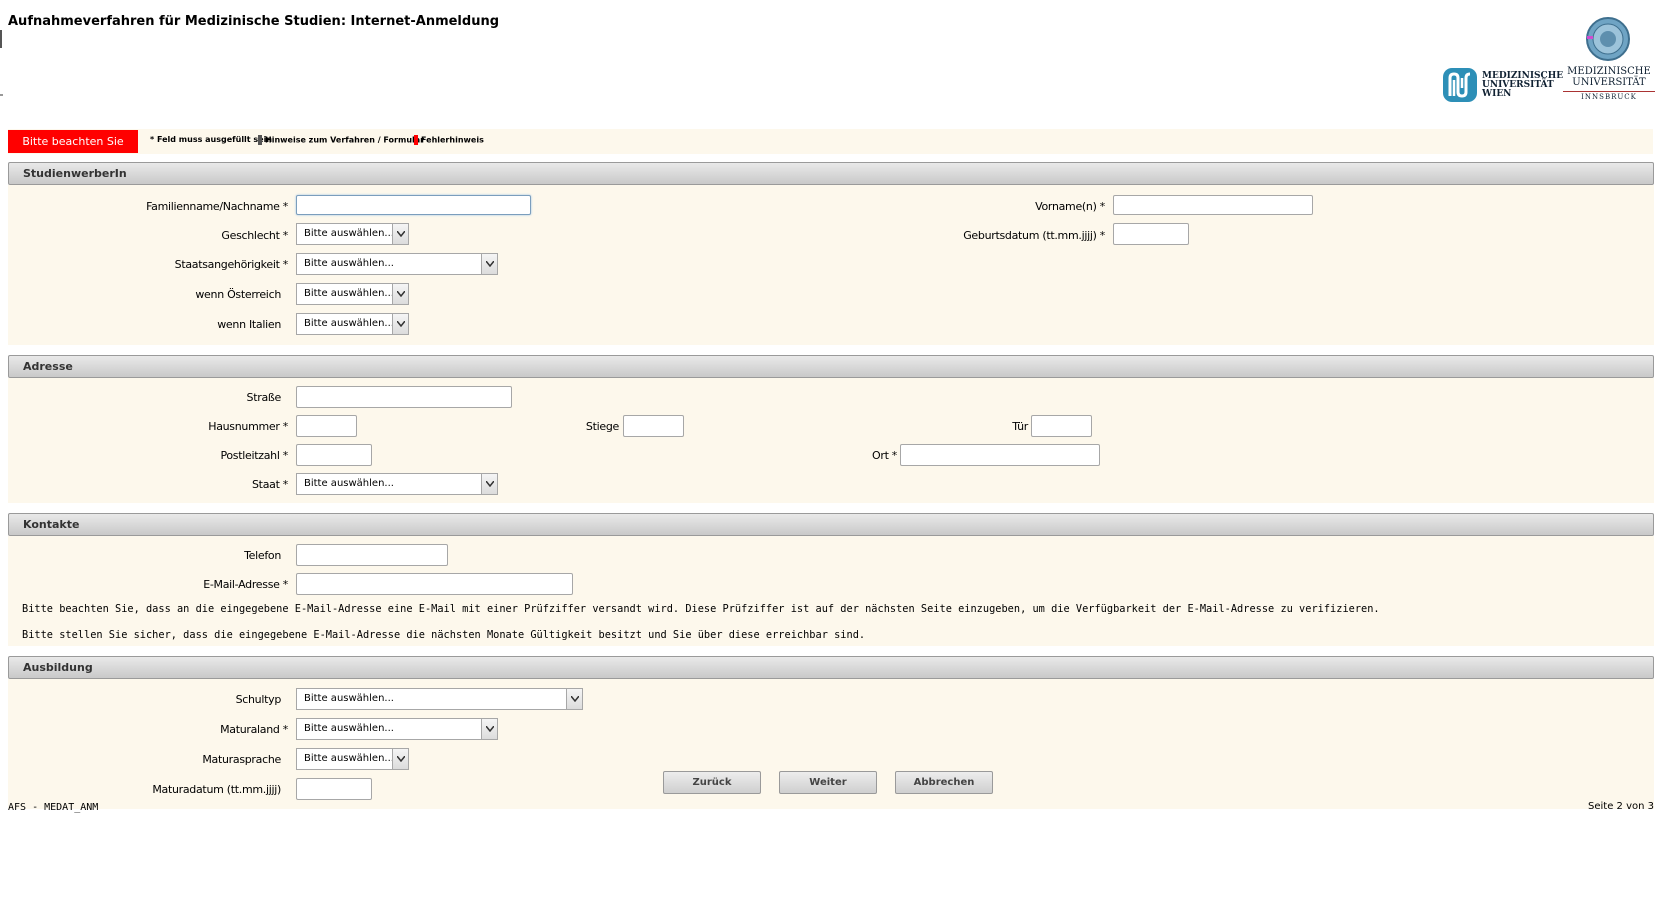 Image resolution: width=1660 pixels, height=913 pixels. I want to click on tuer-input, so click(1061, 426).